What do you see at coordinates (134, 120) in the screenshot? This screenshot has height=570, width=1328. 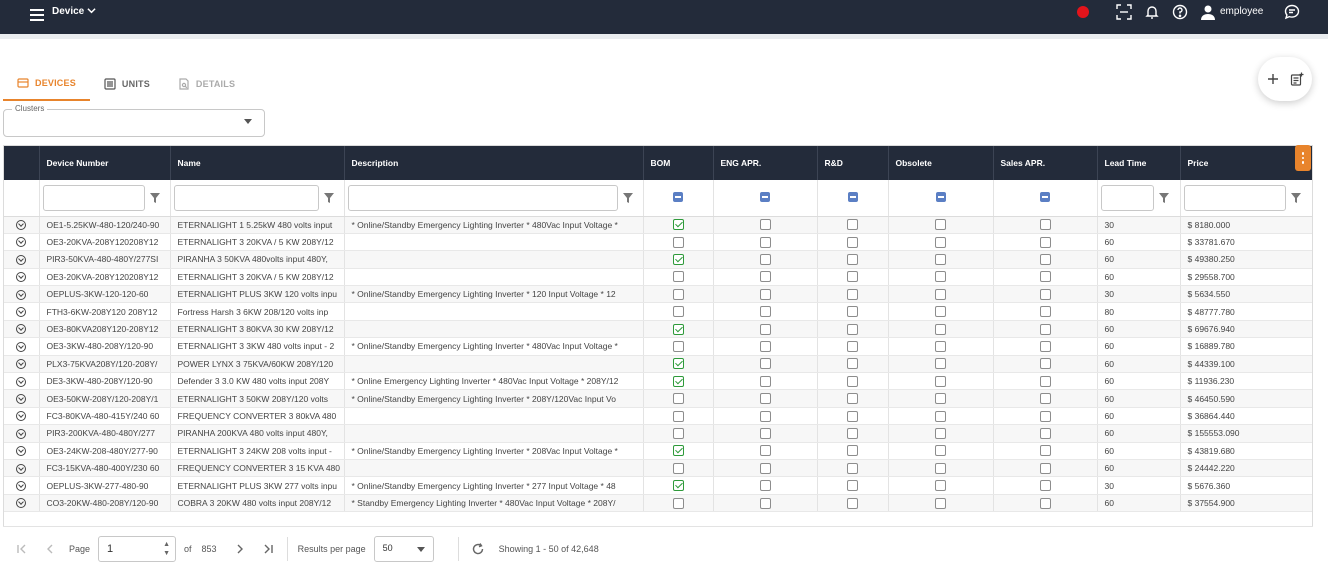 I see `clusters-select: Clusters` at bounding box center [134, 120].